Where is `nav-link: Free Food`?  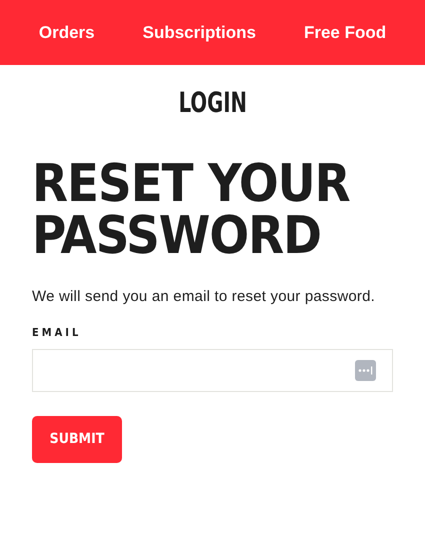 nav-link: Free Food is located at coordinates (345, 33).